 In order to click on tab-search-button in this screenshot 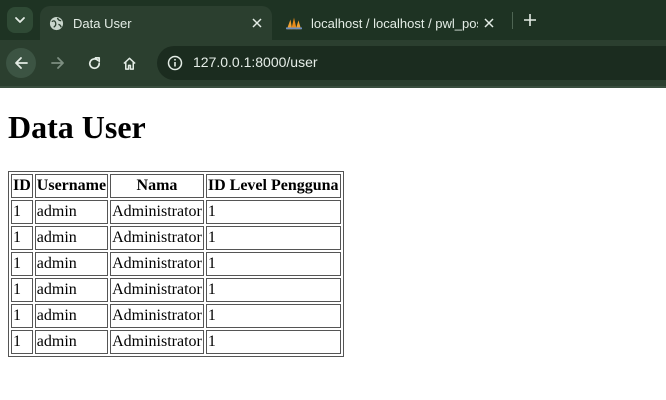, I will do `click(20, 20)`.